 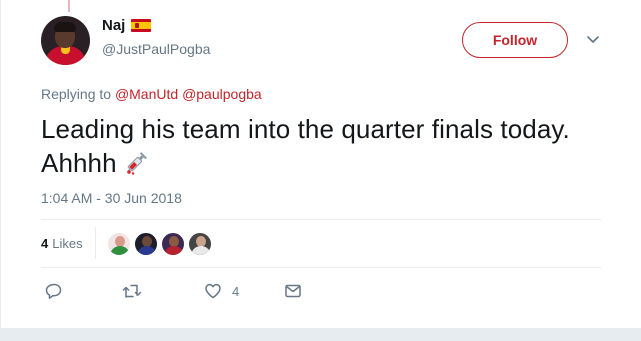 What do you see at coordinates (45, 243) in the screenshot?
I see `likes-count: 4` at bounding box center [45, 243].